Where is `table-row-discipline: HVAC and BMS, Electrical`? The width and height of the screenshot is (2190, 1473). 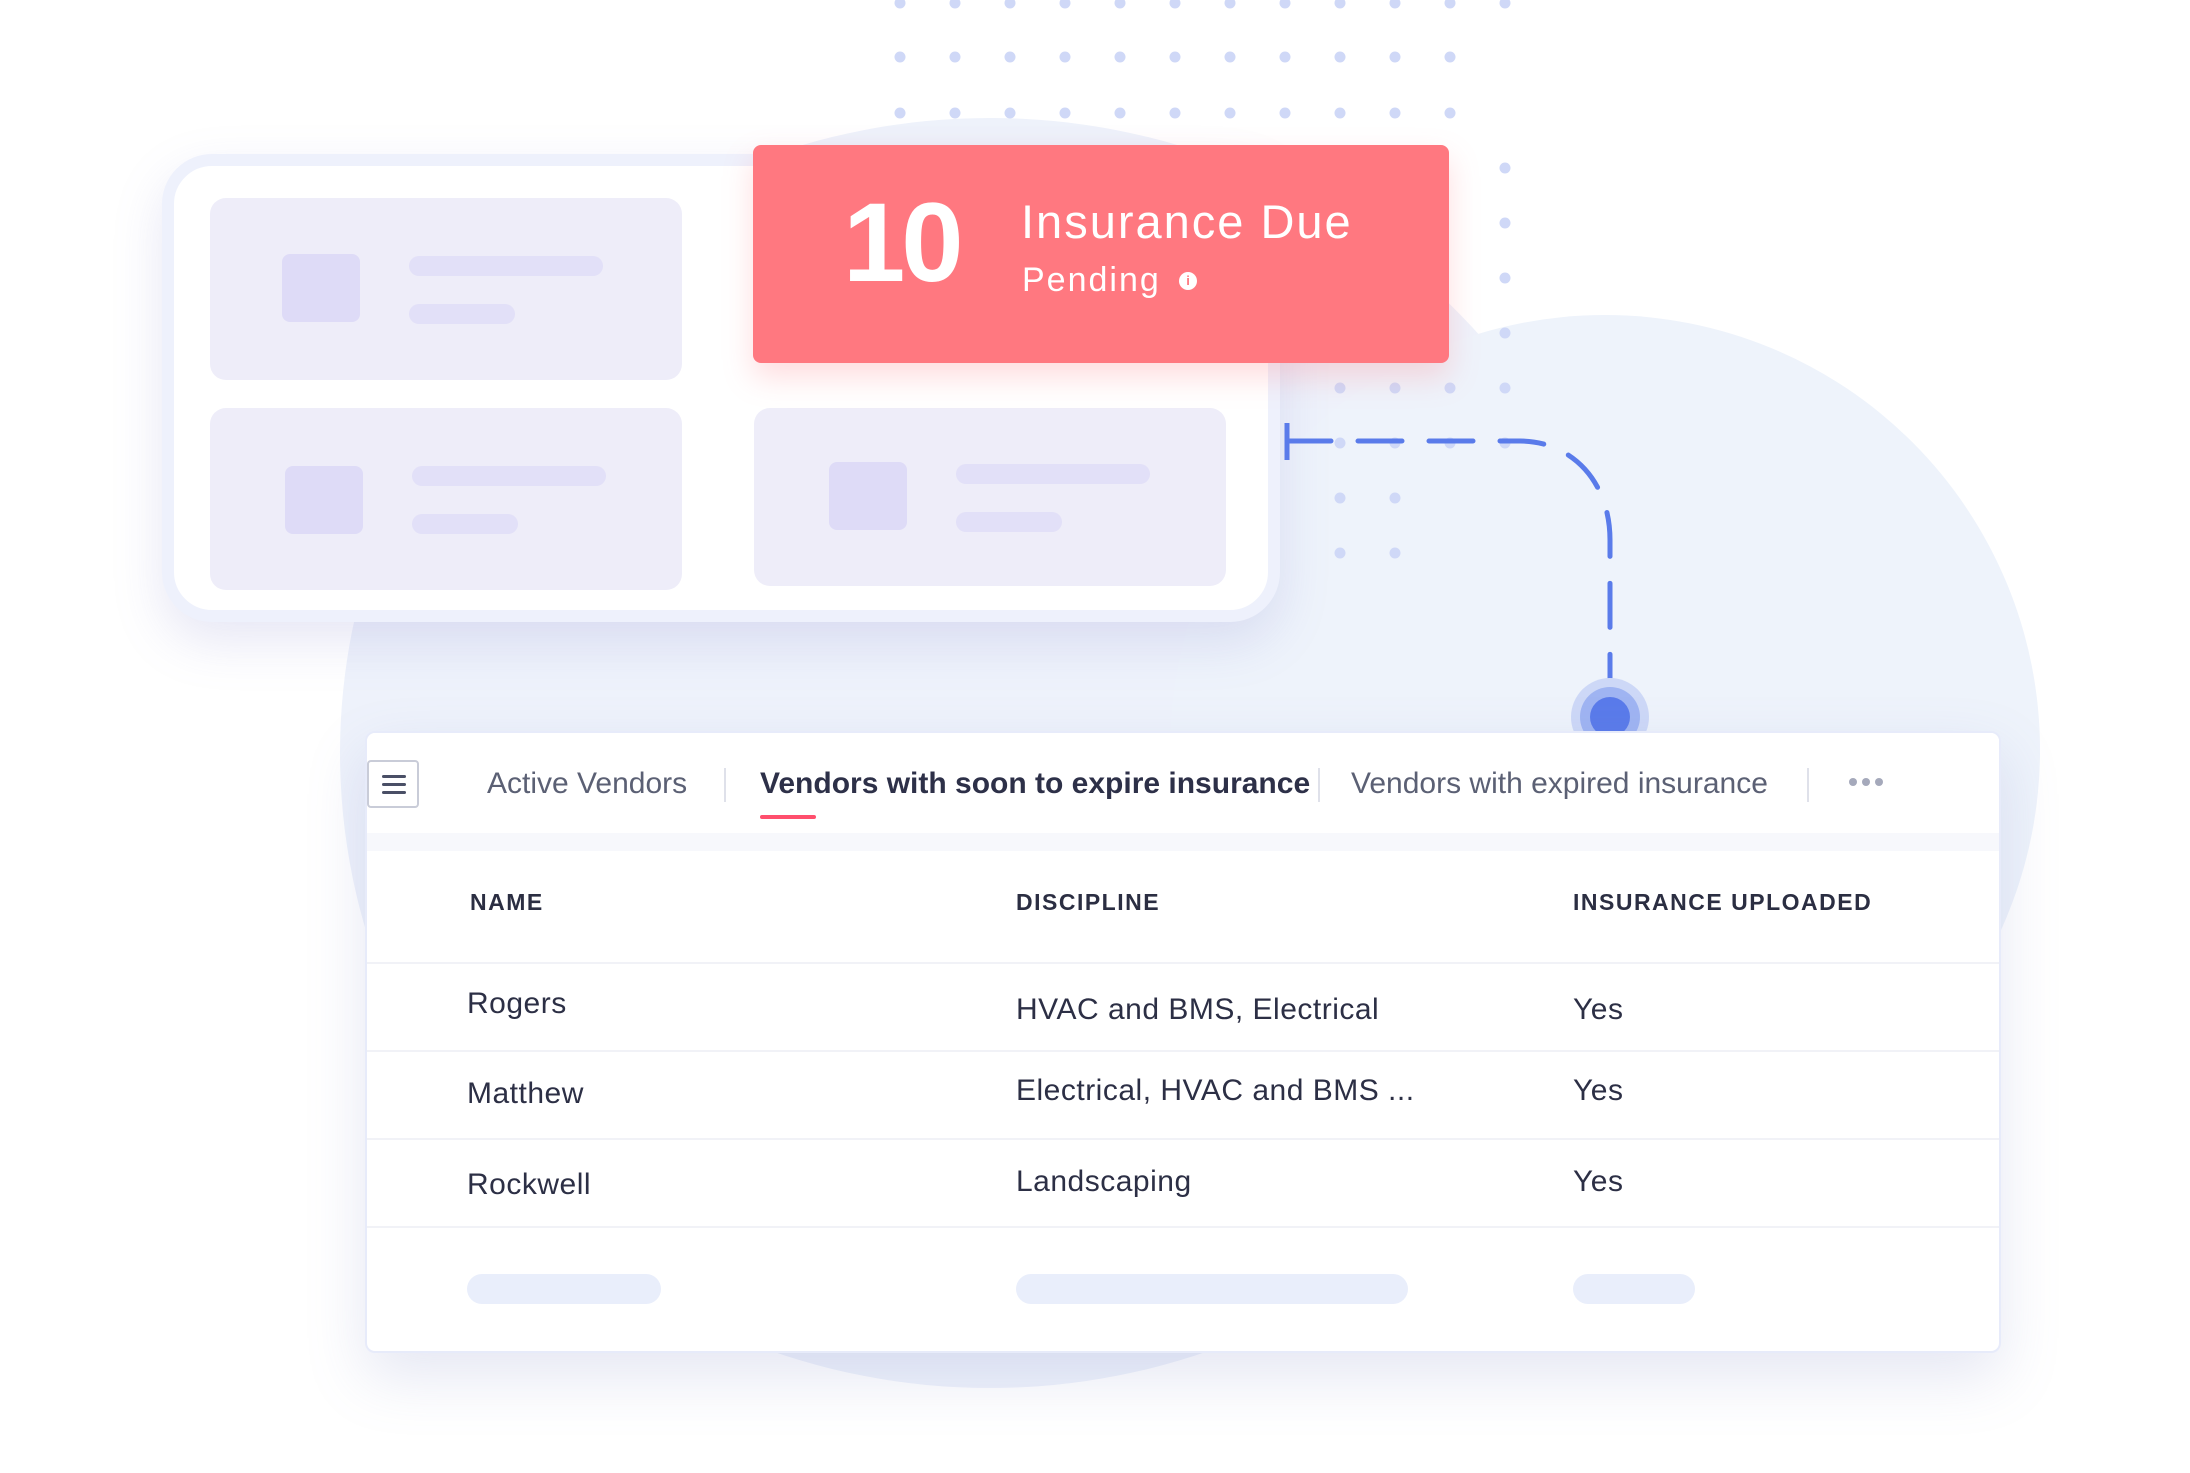 table-row-discipline: HVAC and BMS, Electrical is located at coordinates (1198, 1009).